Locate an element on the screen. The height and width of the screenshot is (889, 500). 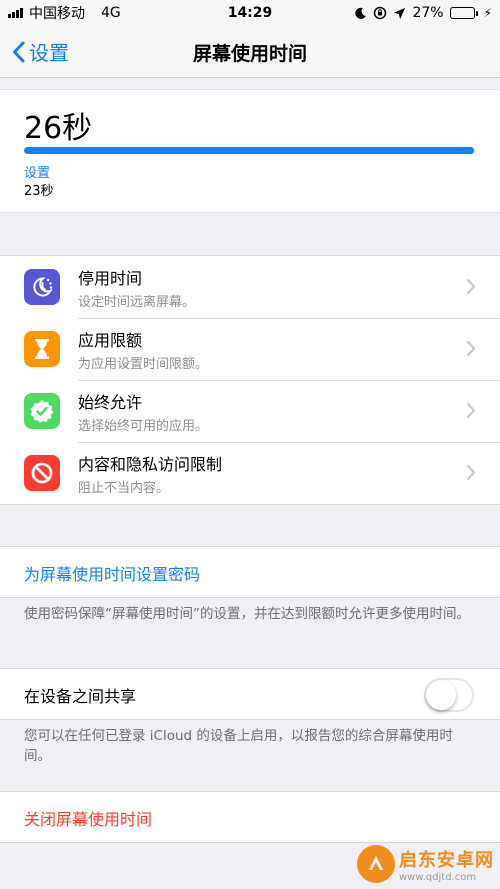
status-right: 27% ⚡ is located at coordinates (423, 13).